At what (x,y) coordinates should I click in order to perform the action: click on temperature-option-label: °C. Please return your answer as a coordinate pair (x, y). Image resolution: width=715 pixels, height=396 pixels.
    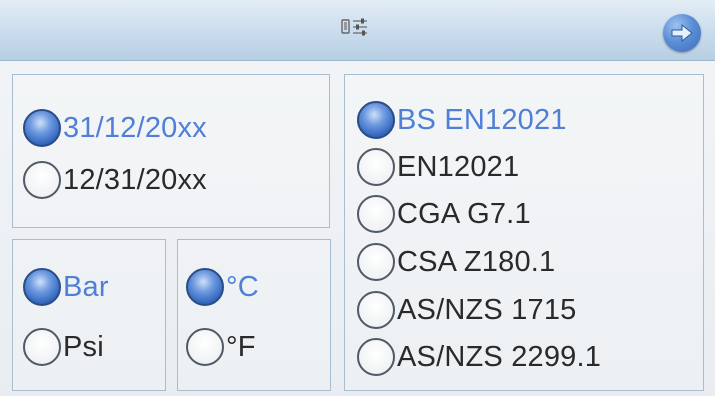
    Looking at the image, I should click on (242, 286).